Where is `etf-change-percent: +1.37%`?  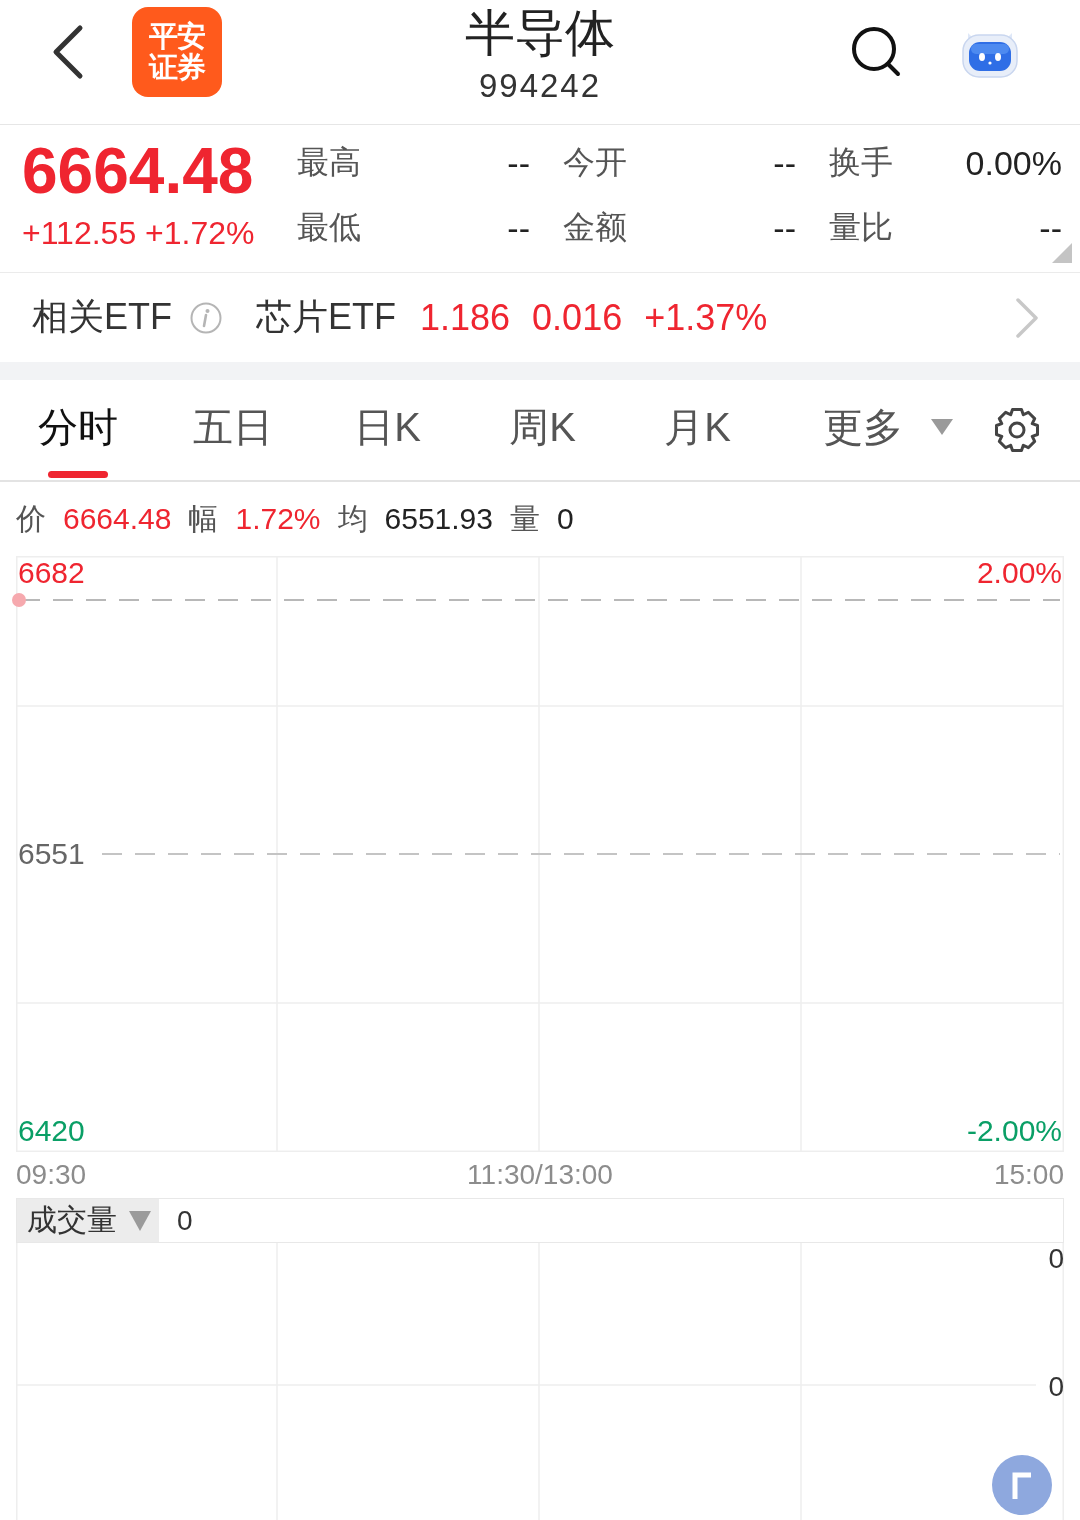 etf-change-percent: +1.37% is located at coordinates (706, 317).